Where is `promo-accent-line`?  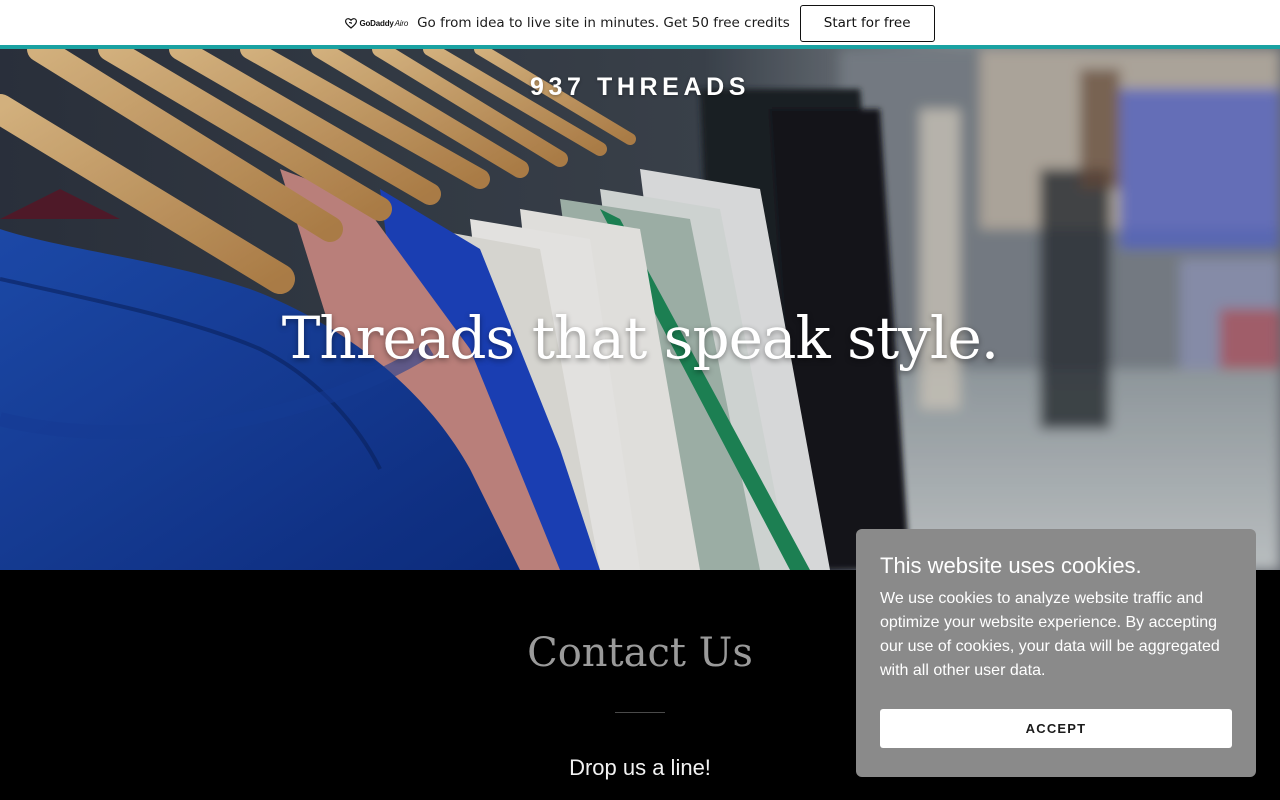
promo-accent-line is located at coordinates (640, 47).